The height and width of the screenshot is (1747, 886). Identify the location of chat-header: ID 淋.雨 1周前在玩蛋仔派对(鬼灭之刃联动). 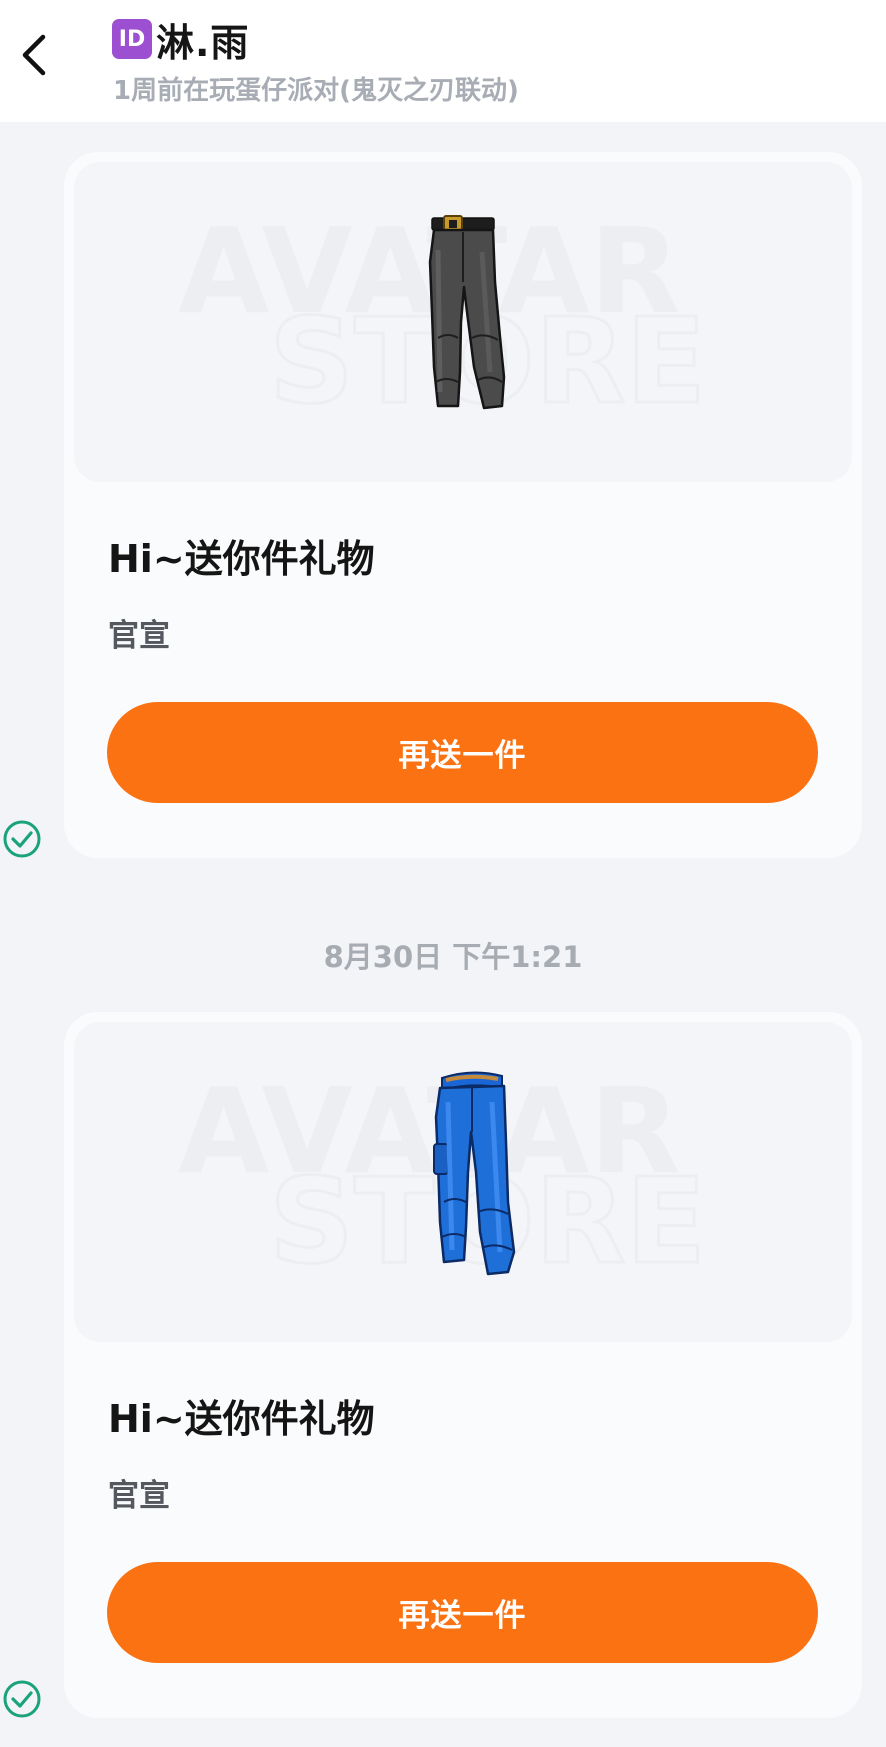
(443, 61).